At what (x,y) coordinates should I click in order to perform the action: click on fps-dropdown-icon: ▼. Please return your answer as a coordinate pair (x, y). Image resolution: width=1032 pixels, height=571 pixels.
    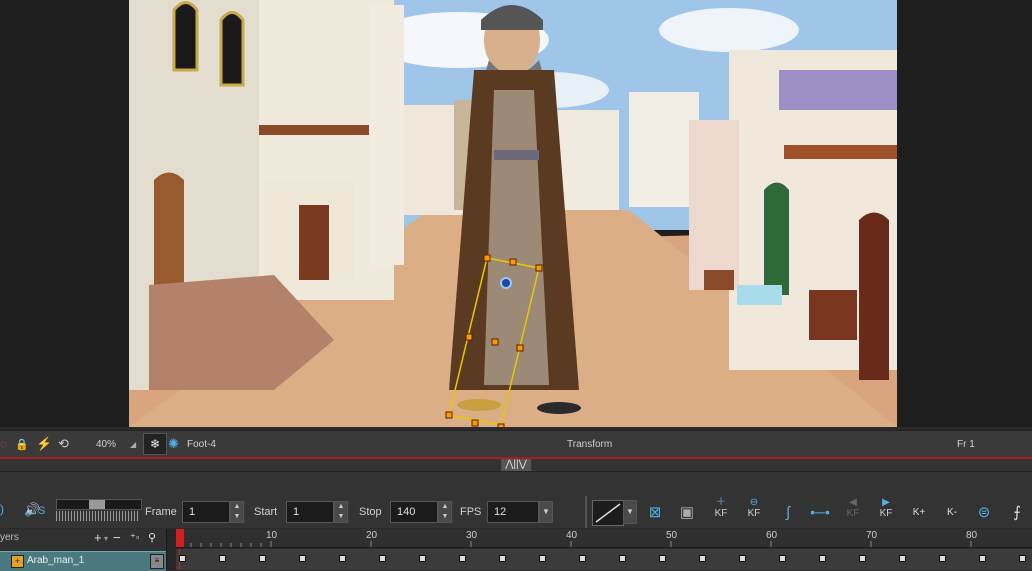
    Looking at the image, I should click on (546, 512).